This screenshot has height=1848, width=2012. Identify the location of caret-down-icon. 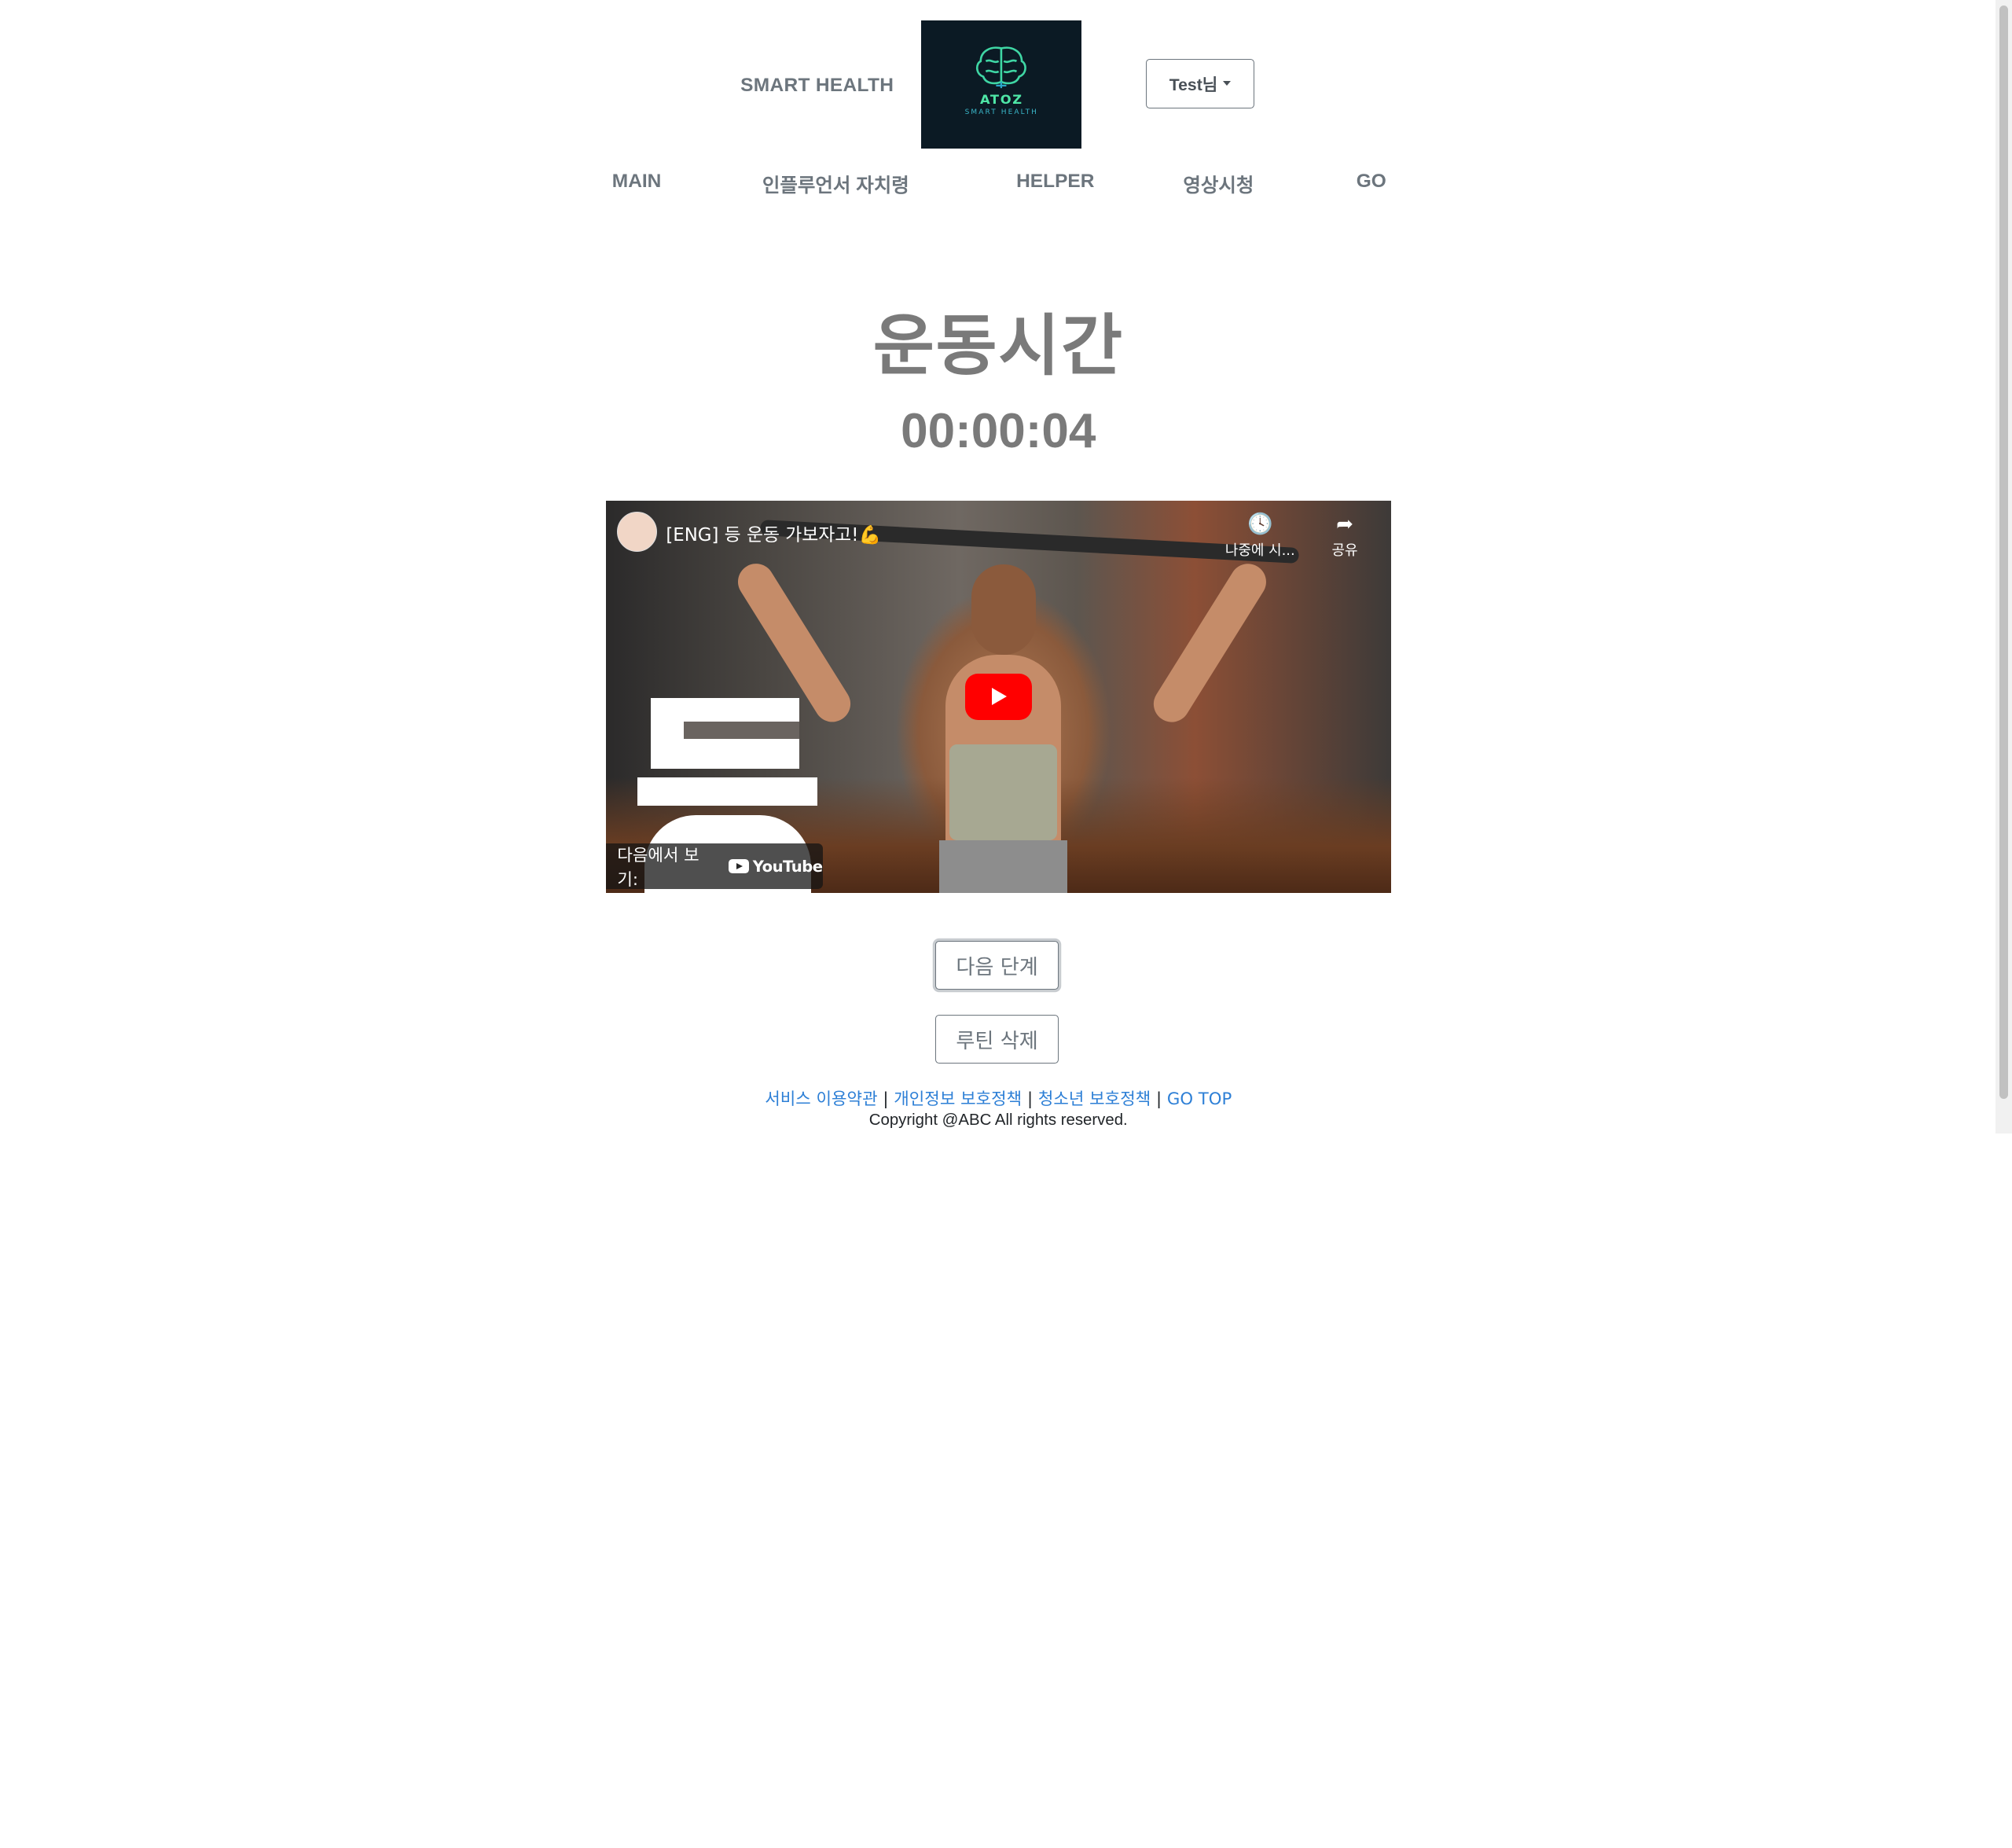
(1226, 83).